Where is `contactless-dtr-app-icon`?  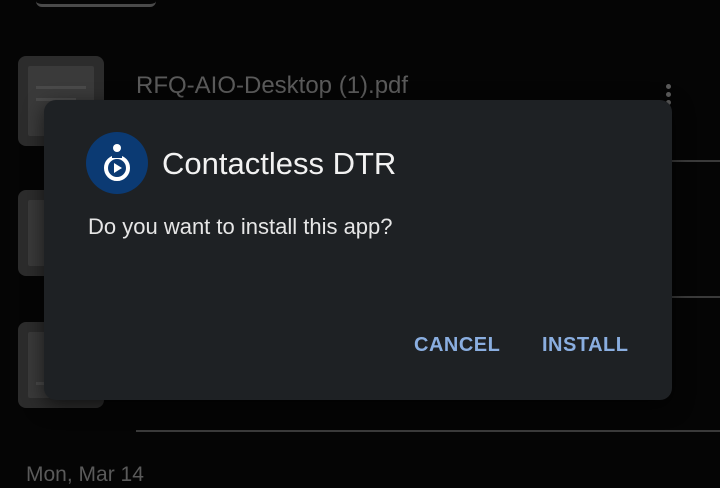 contactless-dtr-app-icon is located at coordinates (117, 163).